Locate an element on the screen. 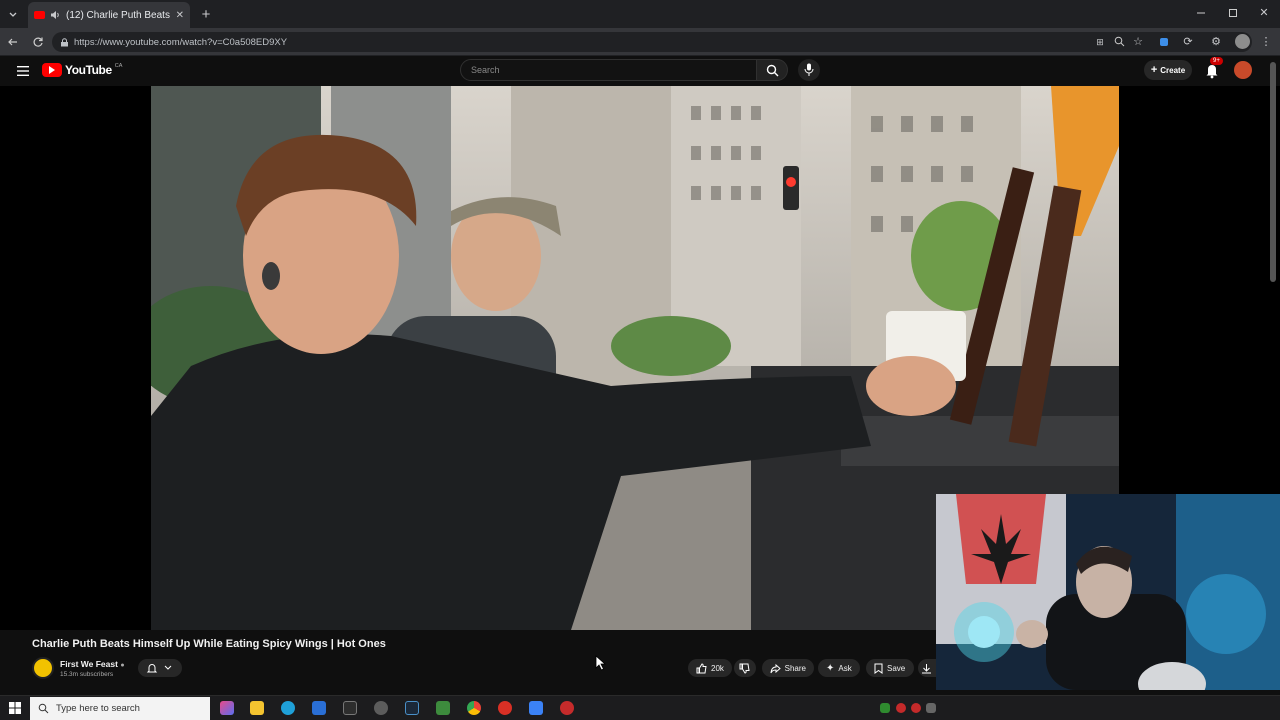 The height and width of the screenshot is (720, 1280). search-input is located at coordinates (608, 70).